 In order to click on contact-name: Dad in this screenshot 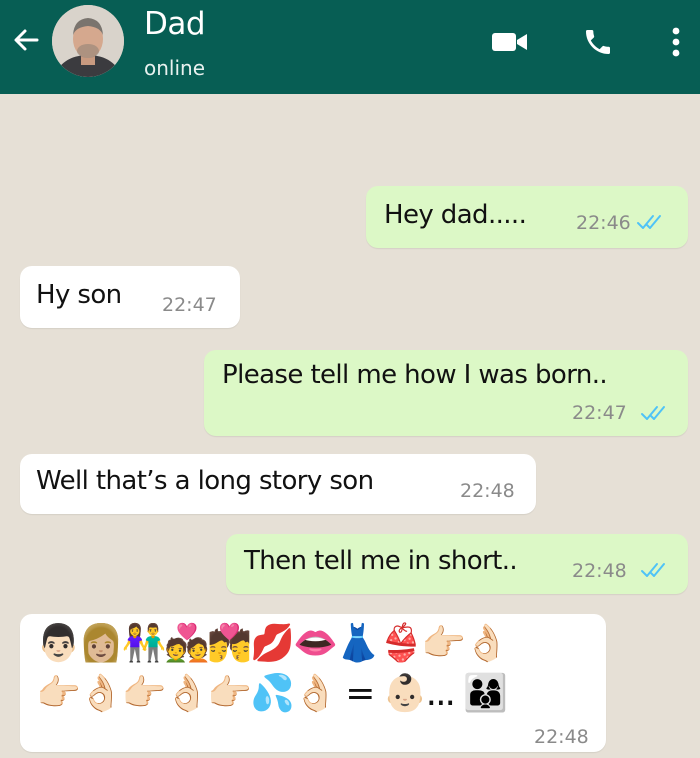, I will do `click(175, 24)`.